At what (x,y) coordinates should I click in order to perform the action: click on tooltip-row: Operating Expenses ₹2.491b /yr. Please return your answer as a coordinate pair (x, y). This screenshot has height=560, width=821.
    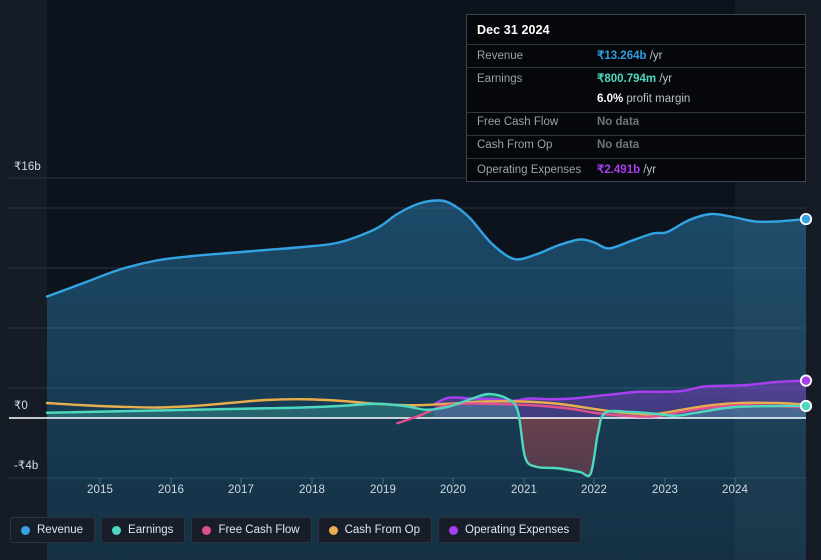
    Looking at the image, I should click on (636, 169).